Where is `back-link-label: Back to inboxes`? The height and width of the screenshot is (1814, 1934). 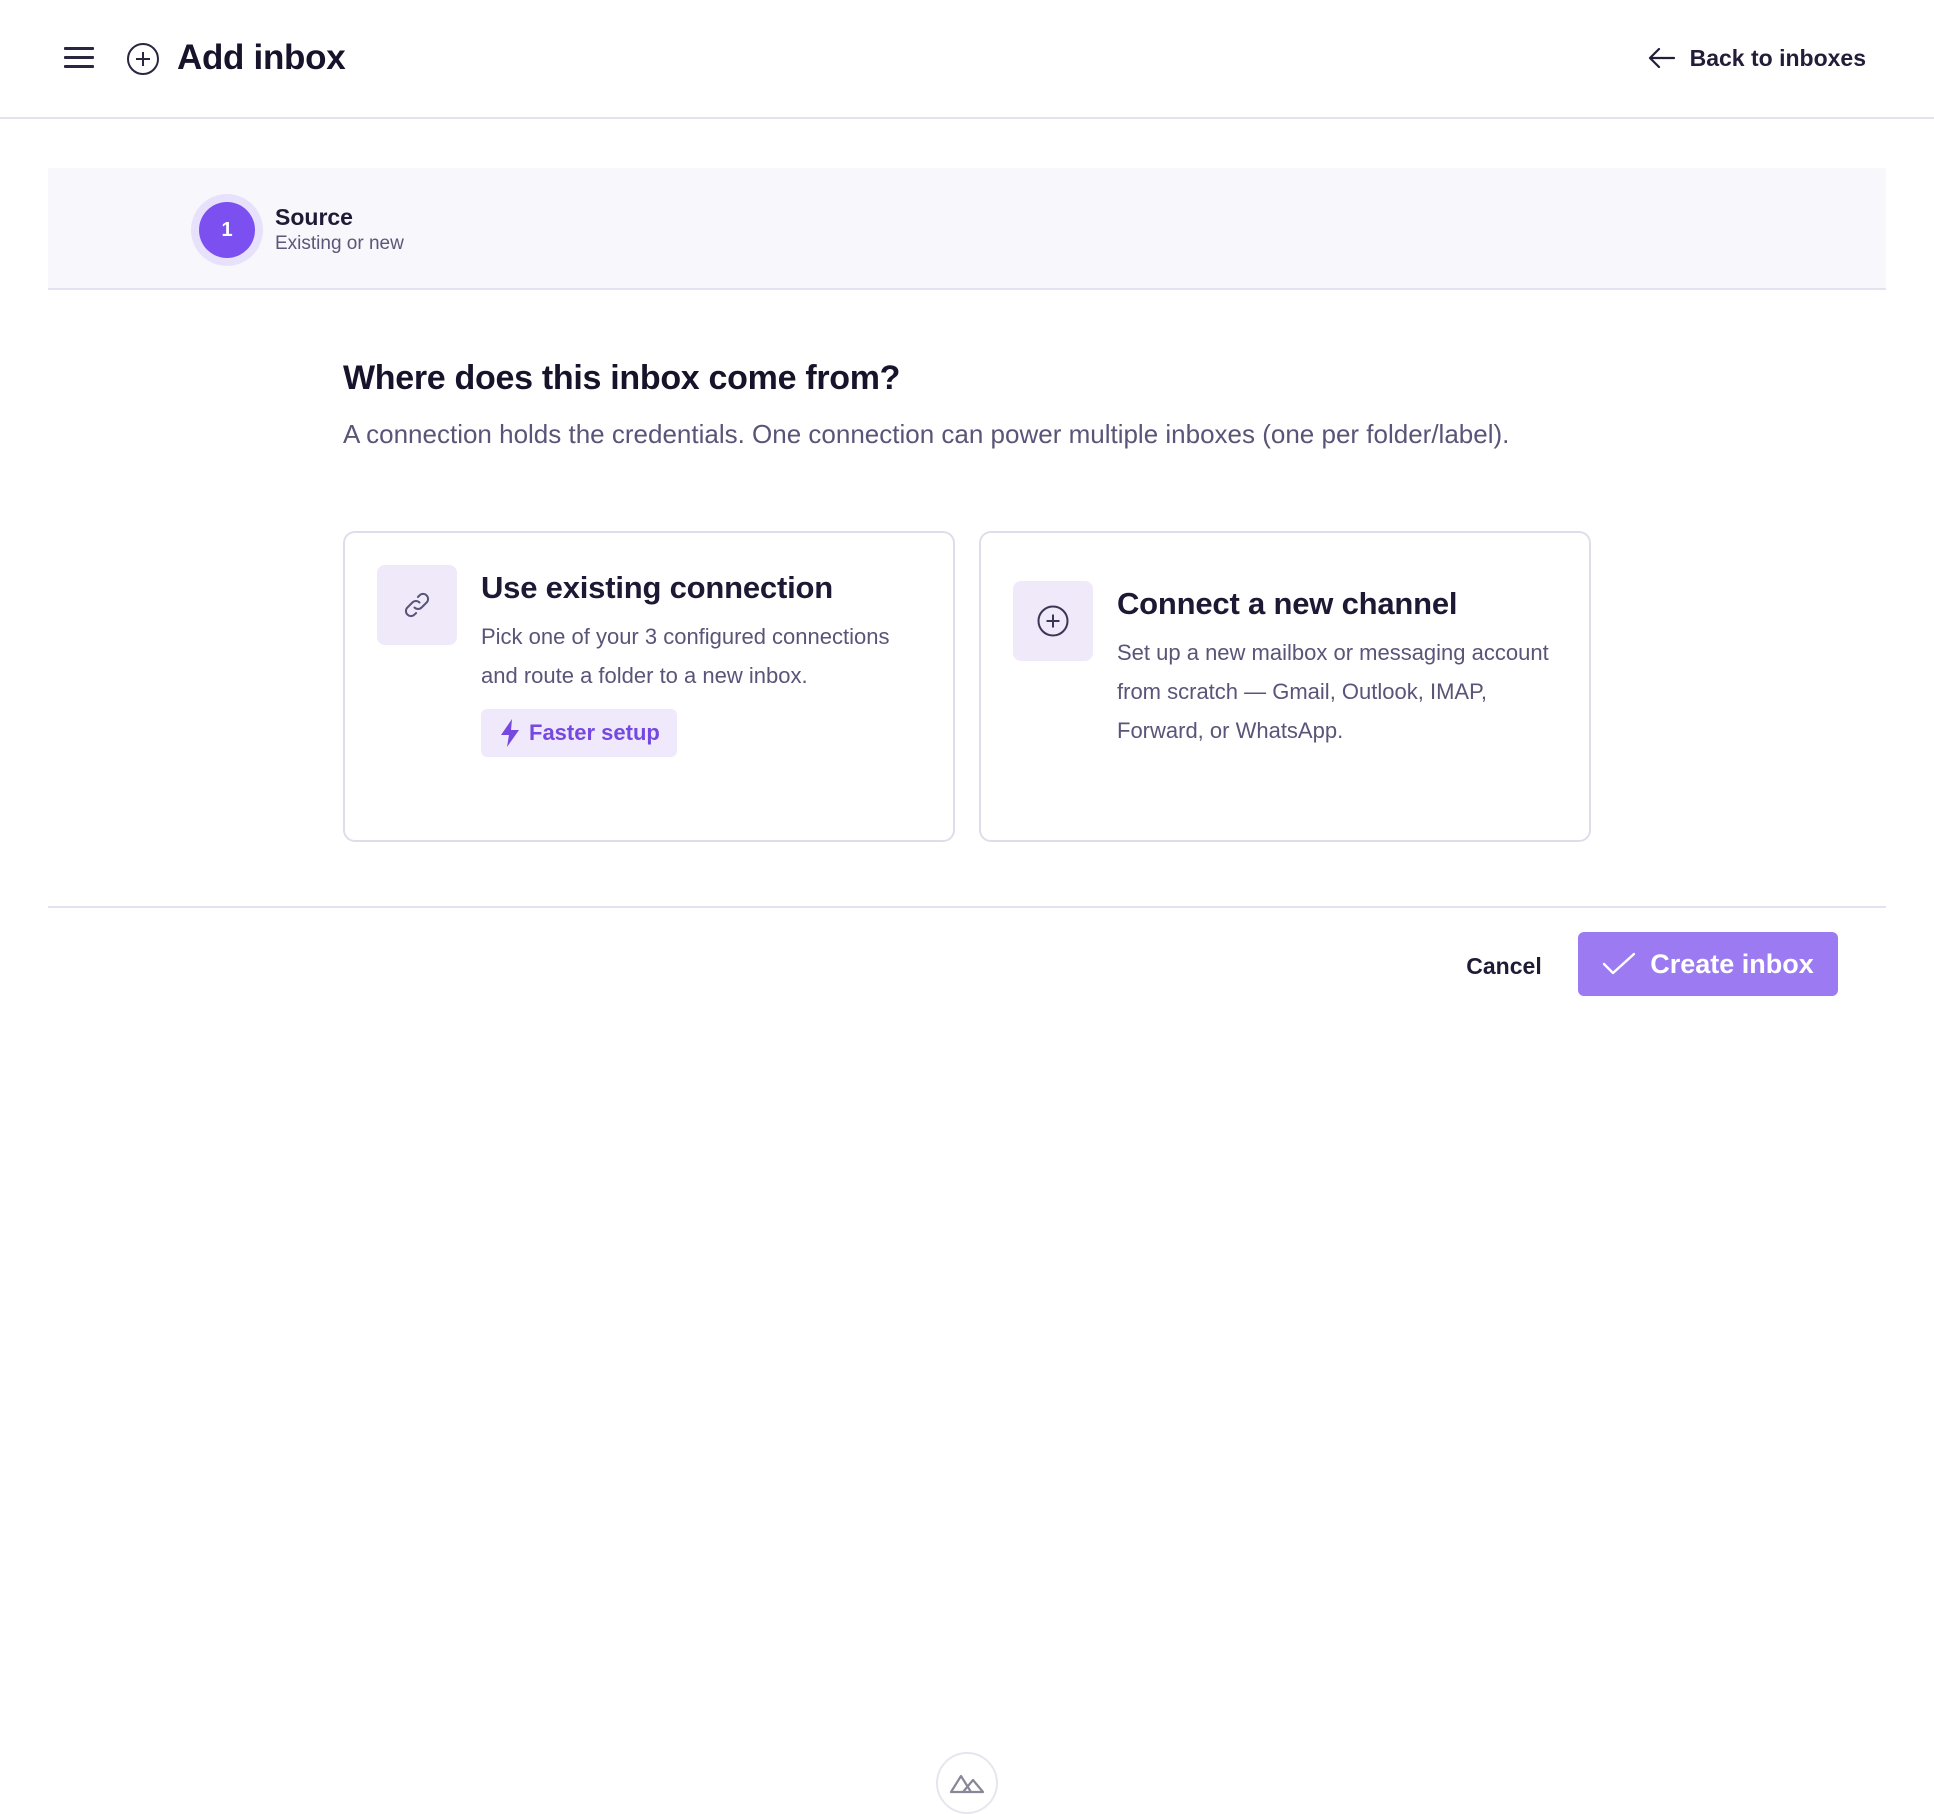
back-link-label: Back to inboxes is located at coordinates (1777, 58).